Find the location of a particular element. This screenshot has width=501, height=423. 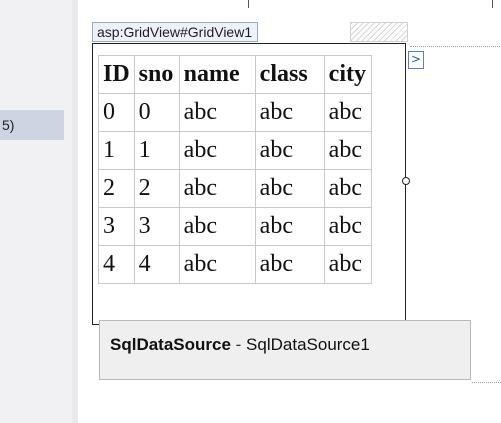

designer-gutter is located at coordinates (75, 211).